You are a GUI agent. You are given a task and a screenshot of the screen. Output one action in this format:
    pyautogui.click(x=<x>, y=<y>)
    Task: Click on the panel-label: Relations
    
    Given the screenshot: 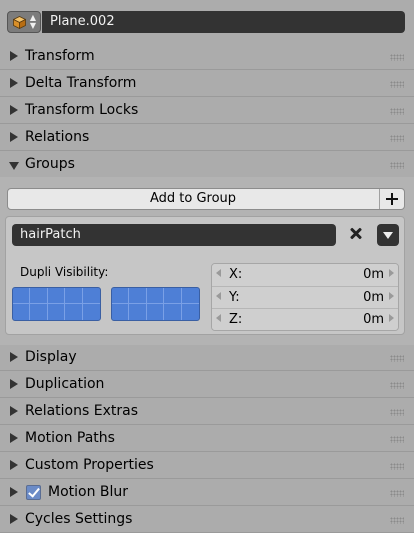 What is the action you would take?
    pyautogui.click(x=57, y=137)
    